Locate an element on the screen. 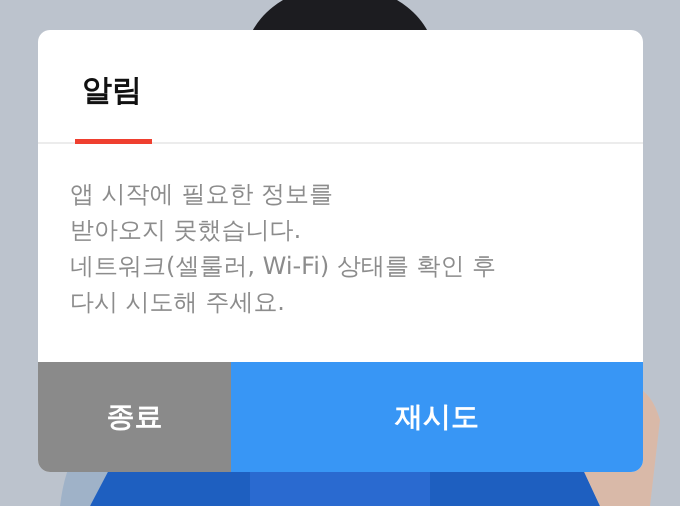 The image size is (680, 506). dialog-title: 알림 is located at coordinates (112, 91).